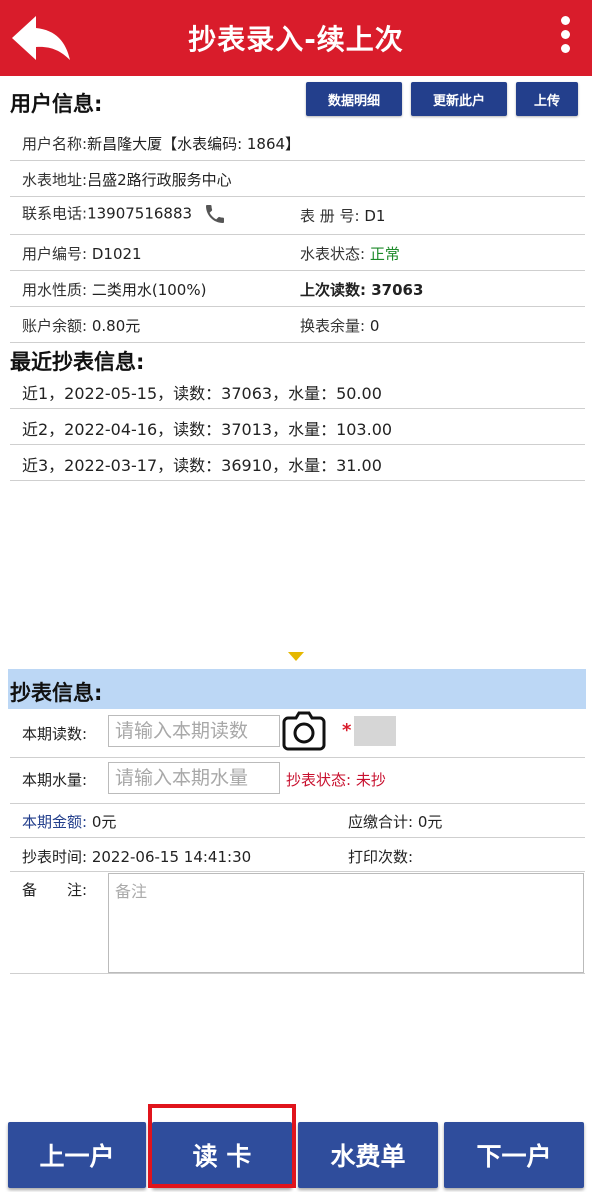 The width and height of the screenshot is (592, 1192). I want to click on water-bill-button: 水费单, so click(368, 1155).